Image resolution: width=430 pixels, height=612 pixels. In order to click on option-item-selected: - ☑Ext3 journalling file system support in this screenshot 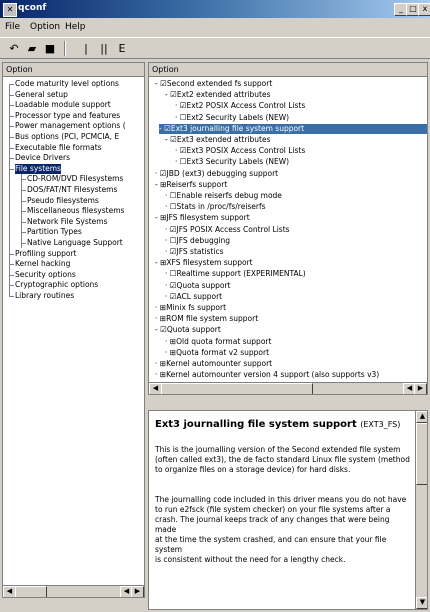, I will do `click(293, 128)`.